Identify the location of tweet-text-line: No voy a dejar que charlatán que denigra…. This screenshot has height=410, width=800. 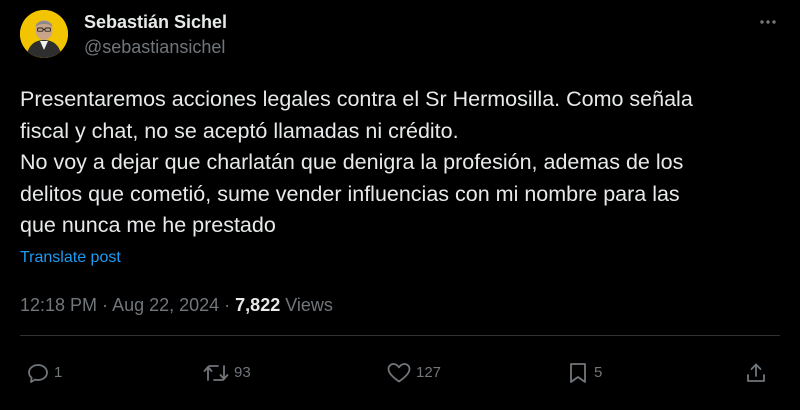
(352, 162).